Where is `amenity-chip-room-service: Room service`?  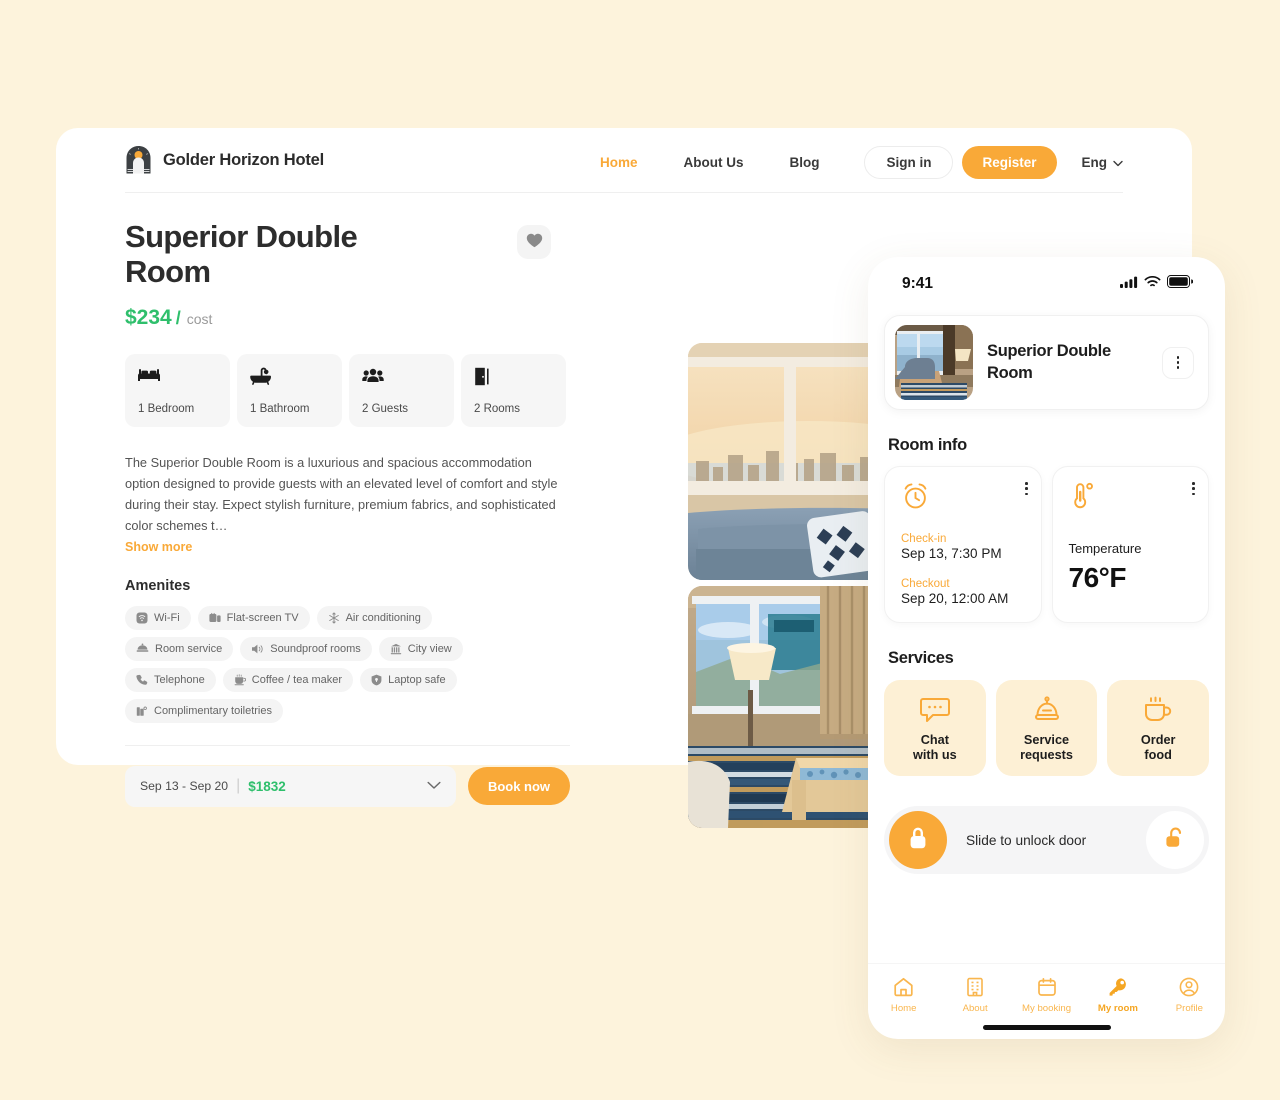 amenity-chip-room-service: Room service is located at coordinates (179, 648).